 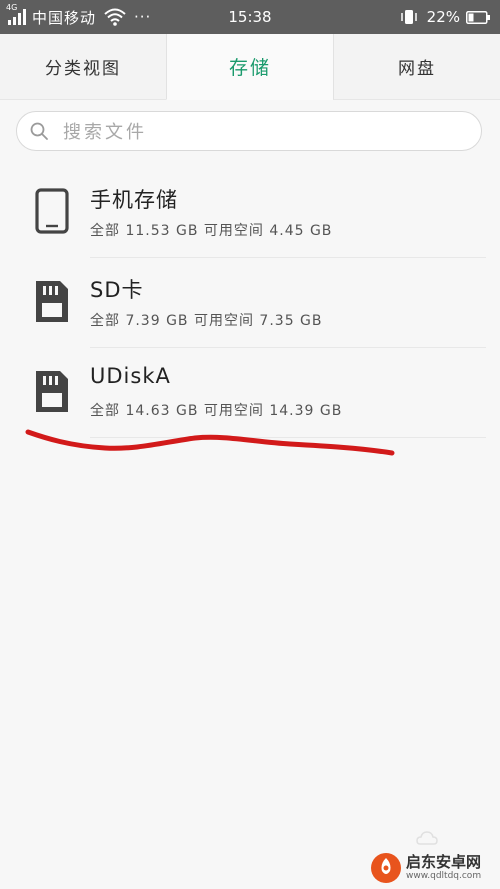 I want to click on wifi-icon, so click(x=115, y=17).